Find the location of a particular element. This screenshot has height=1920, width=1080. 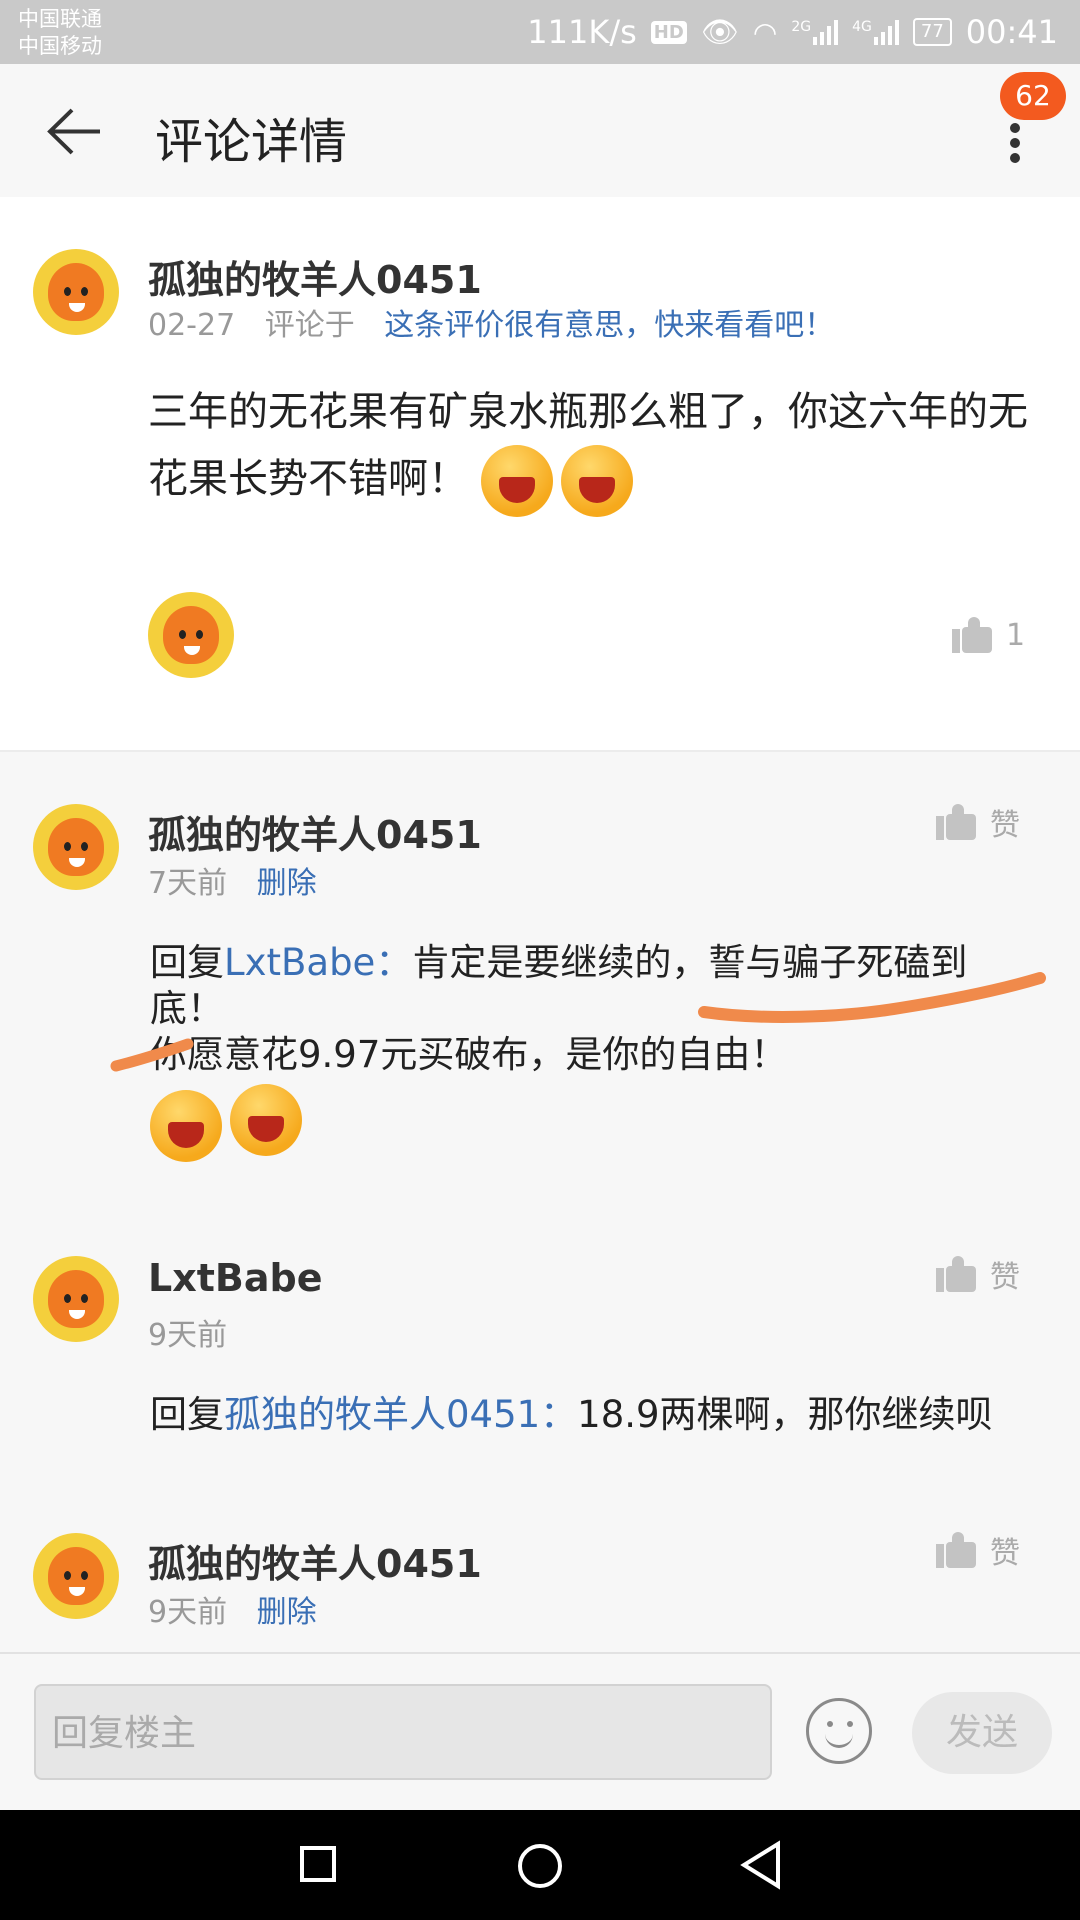

nav-home-icon is located at coordinates (540, 1866).